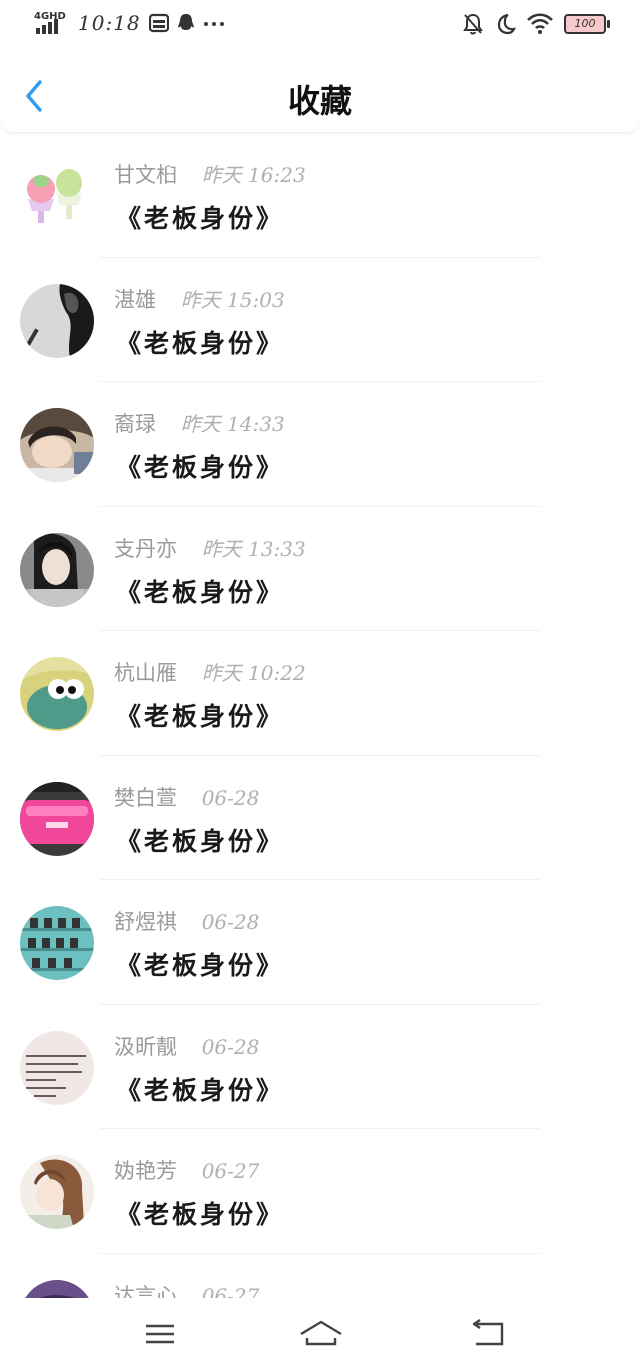 Image resolution: width=640 pixels, height=1372 pixels. What do you see at coordinates (320, 693) in the screenshot?
I see `list-item: 杭山雁 昨天 10:22 《老板身份》` at bounding box center [320, 693].